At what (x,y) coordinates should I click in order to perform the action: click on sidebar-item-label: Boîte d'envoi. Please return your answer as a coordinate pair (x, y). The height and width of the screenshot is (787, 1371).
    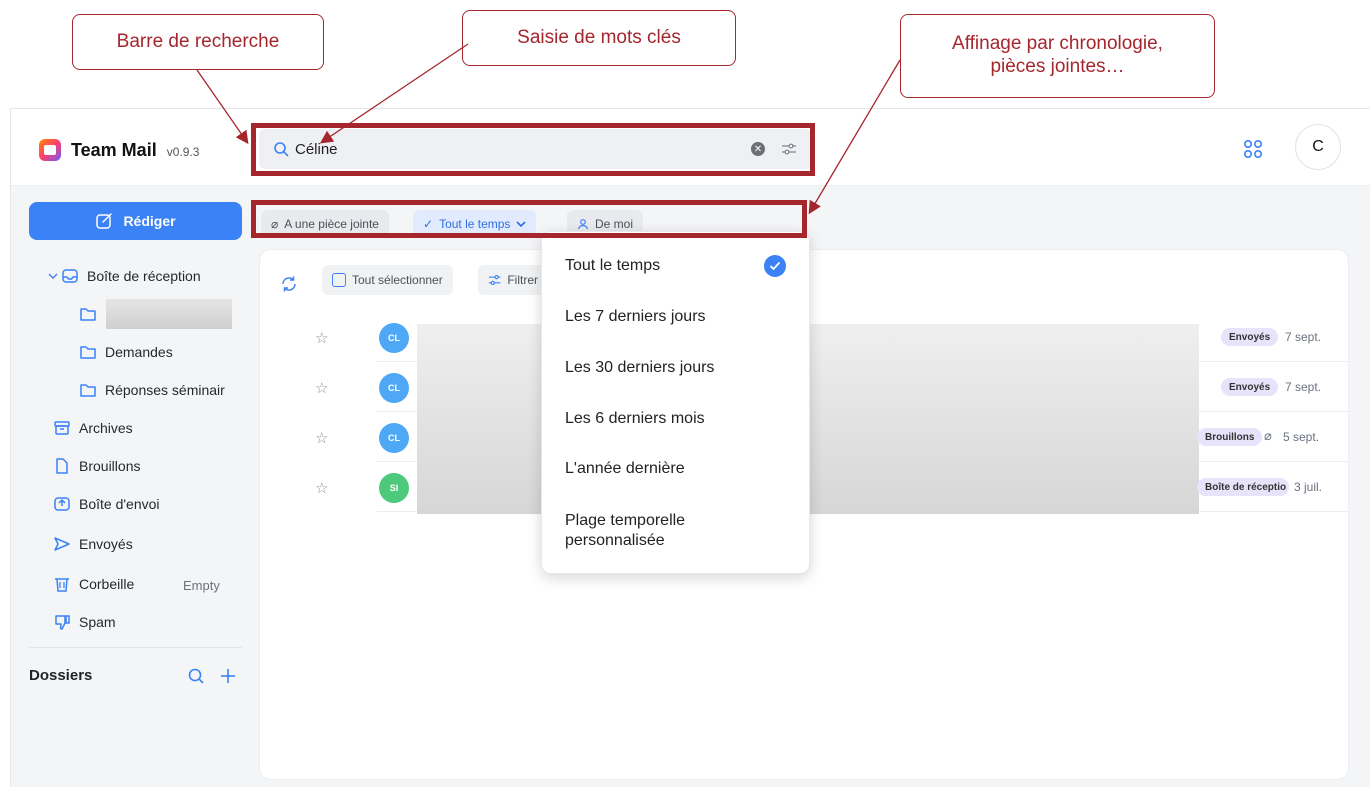
    Looking at the image, I should click on (119, 504).